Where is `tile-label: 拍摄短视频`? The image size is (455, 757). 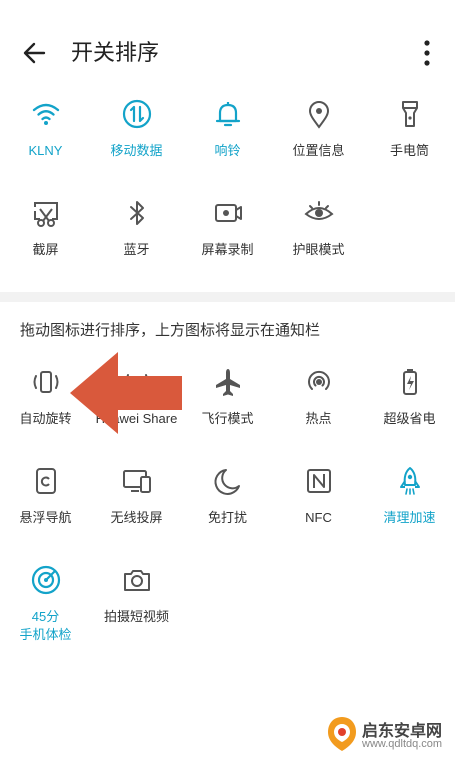 tile-label: 拍摄短视频 is located at coordinates (136, 616).